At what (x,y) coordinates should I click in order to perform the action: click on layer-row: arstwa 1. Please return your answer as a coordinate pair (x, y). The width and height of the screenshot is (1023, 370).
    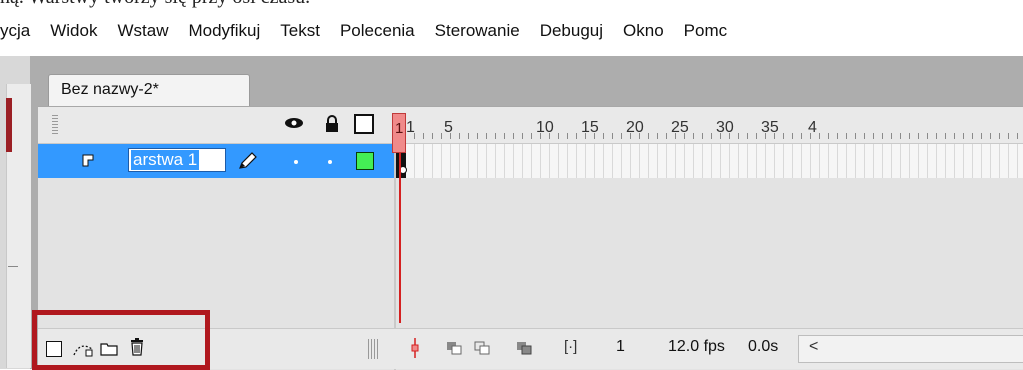
    Looking at the image, I should click on (217, 161).